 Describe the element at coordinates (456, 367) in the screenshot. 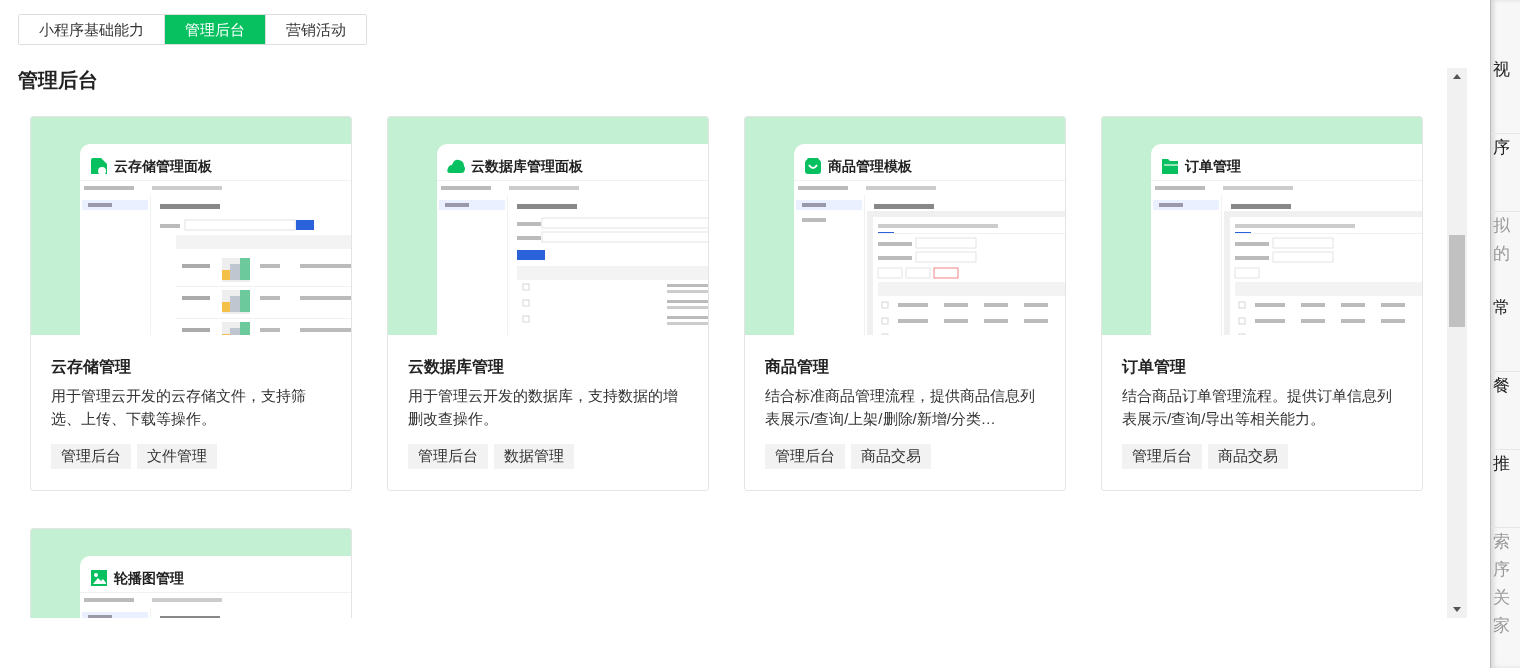

I see `card-title: 云数据库管理` at that location.